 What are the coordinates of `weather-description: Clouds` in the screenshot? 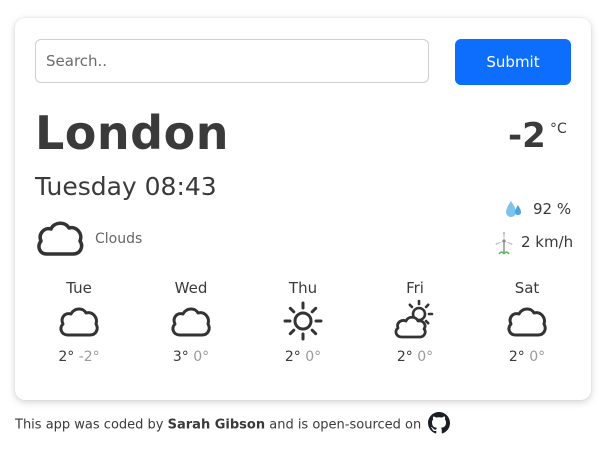 It's located at (119, 239).